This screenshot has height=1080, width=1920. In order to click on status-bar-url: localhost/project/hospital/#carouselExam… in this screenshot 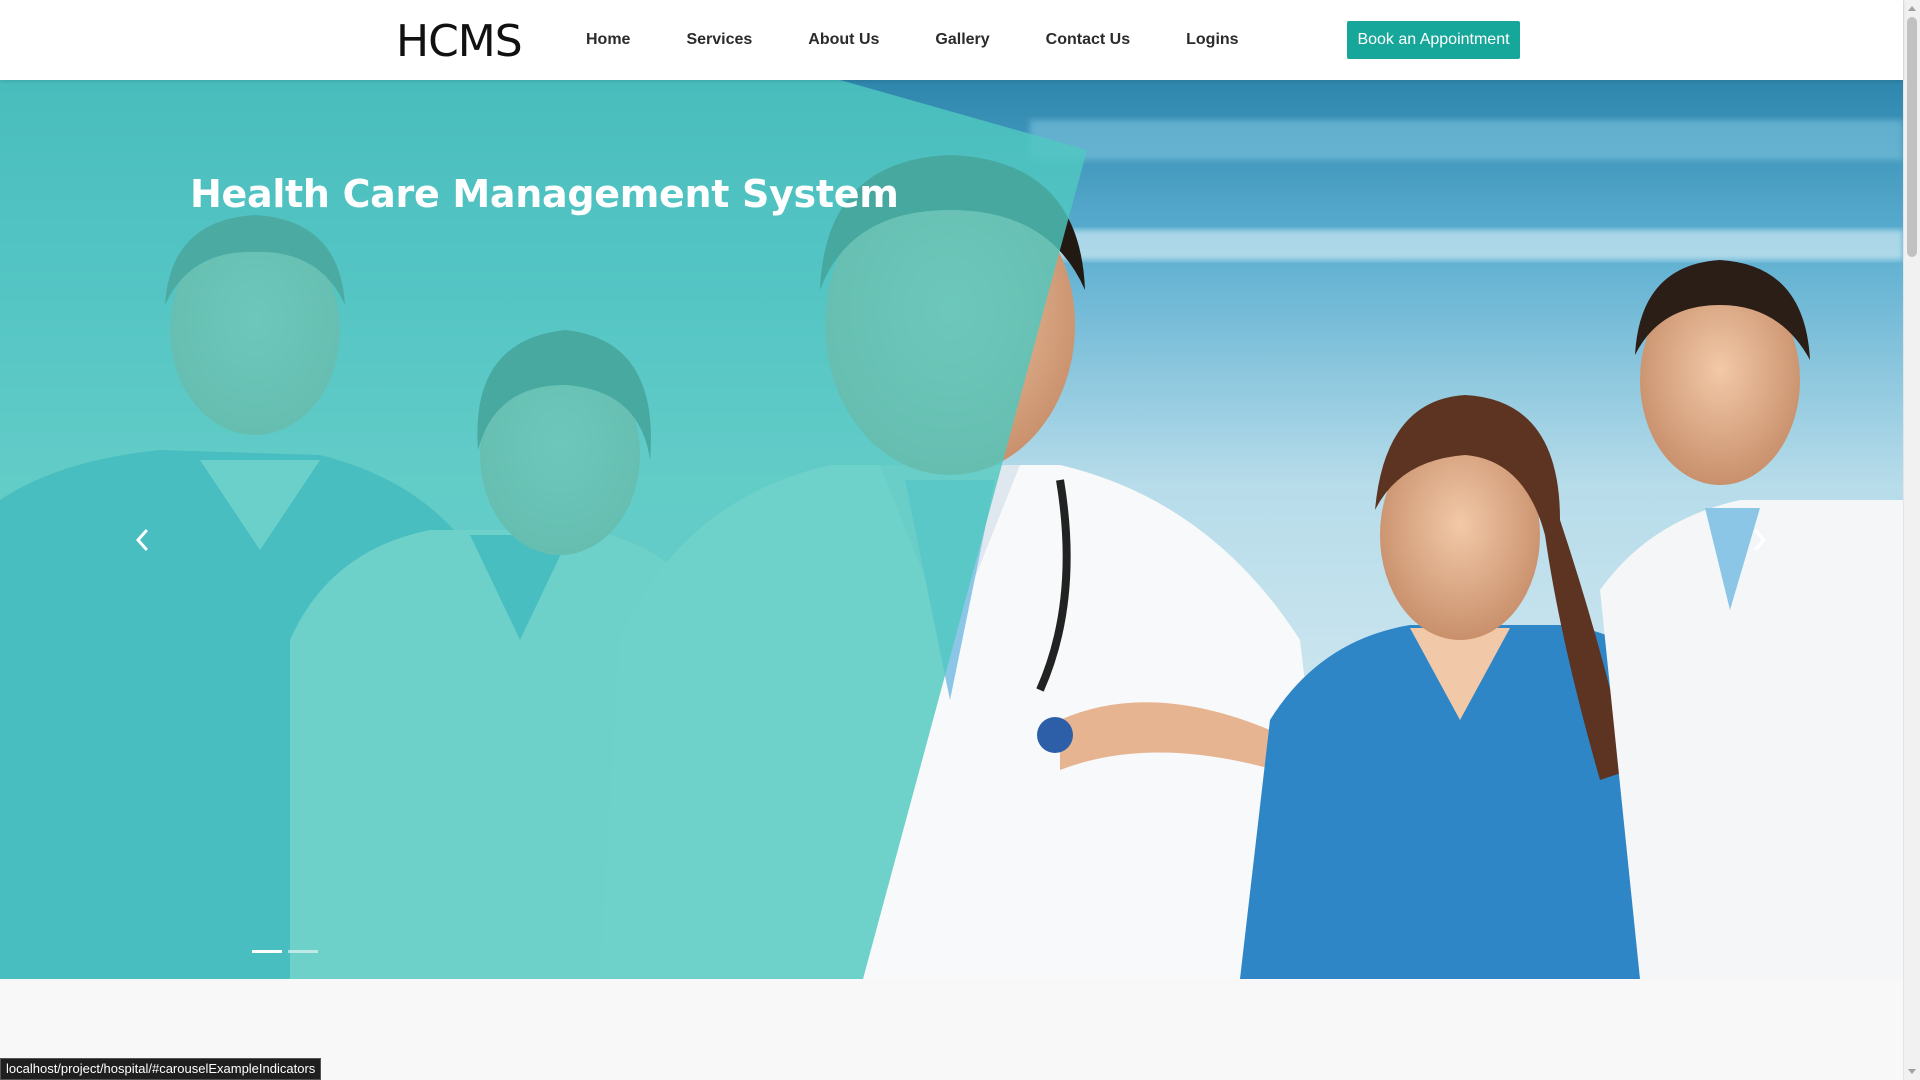, I will do `click(161, 1069)`.